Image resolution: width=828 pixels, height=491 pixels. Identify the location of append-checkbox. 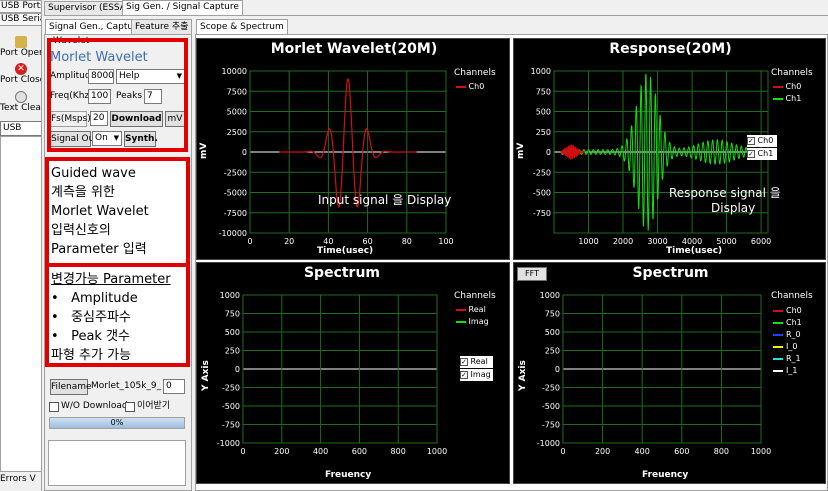
(130, 407).